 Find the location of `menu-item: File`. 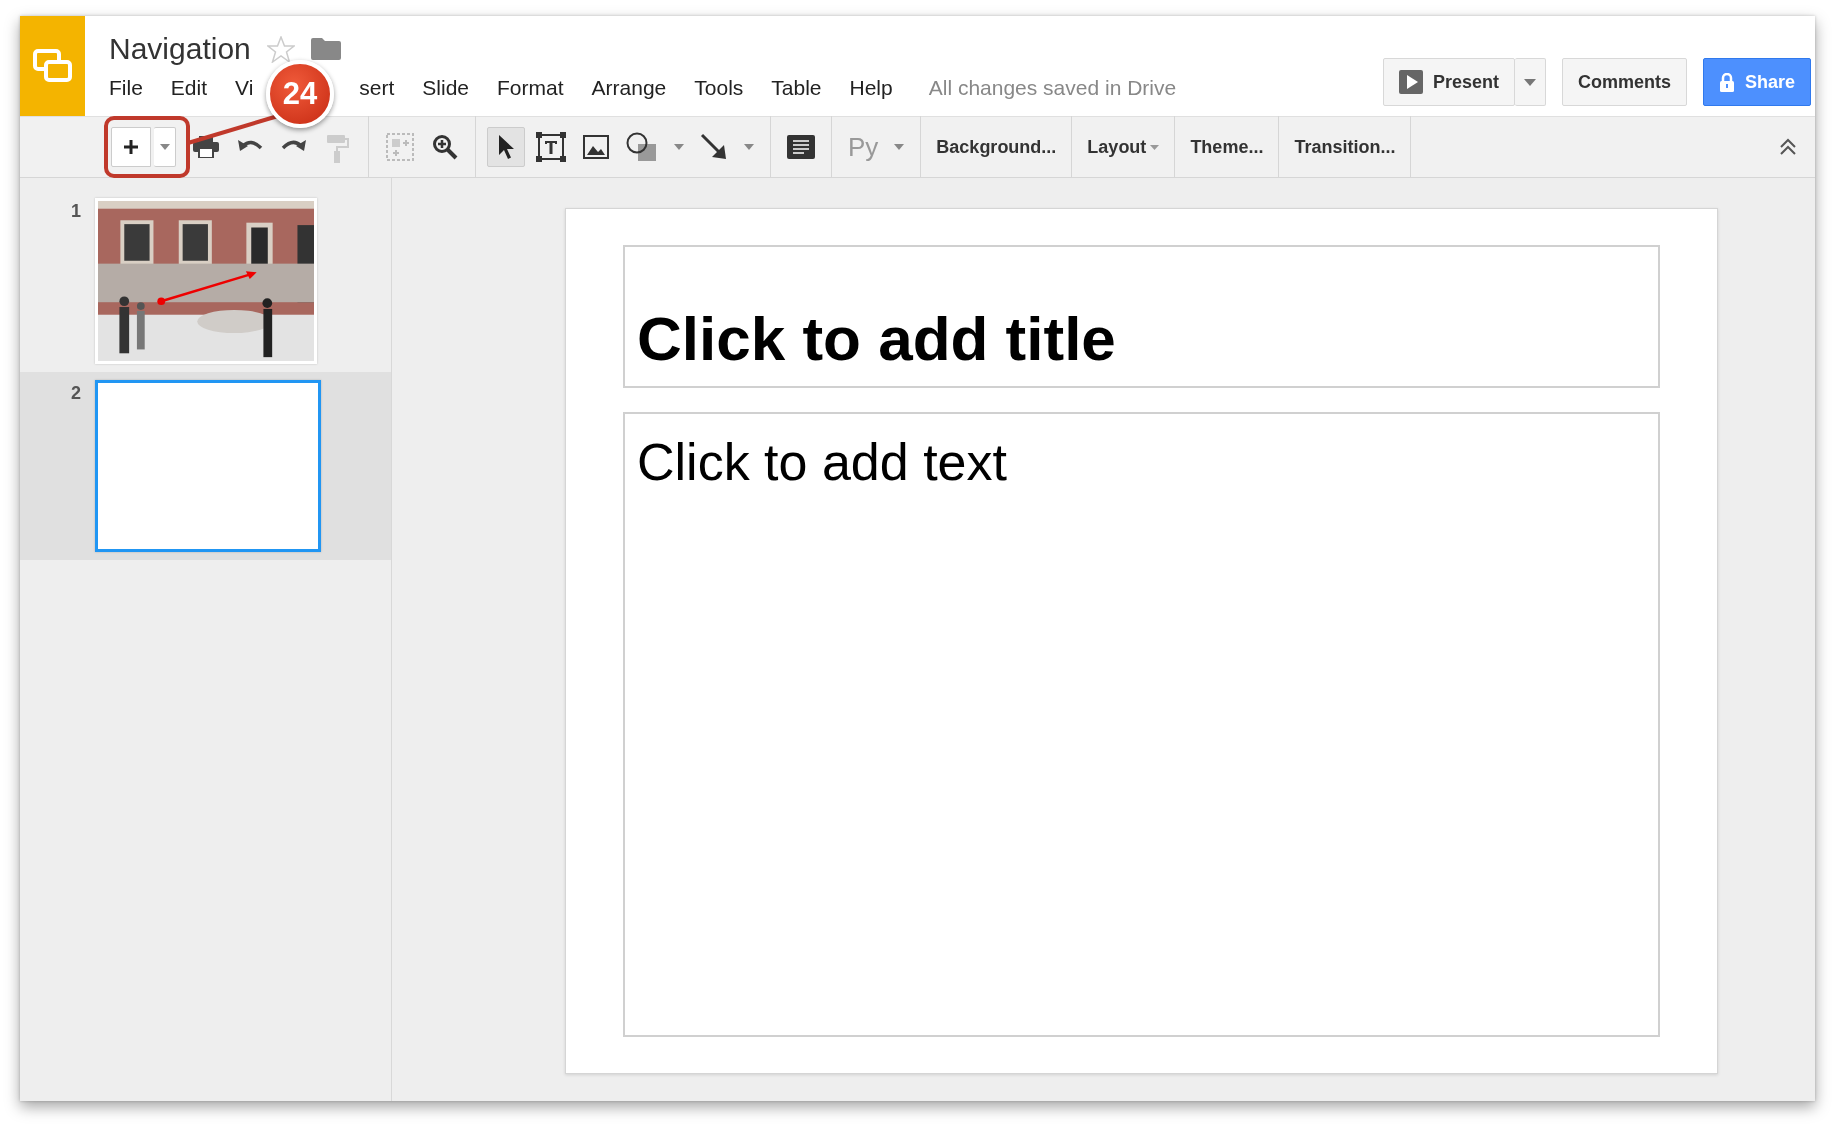

menu-item: File is located at coordinates (126, 88).